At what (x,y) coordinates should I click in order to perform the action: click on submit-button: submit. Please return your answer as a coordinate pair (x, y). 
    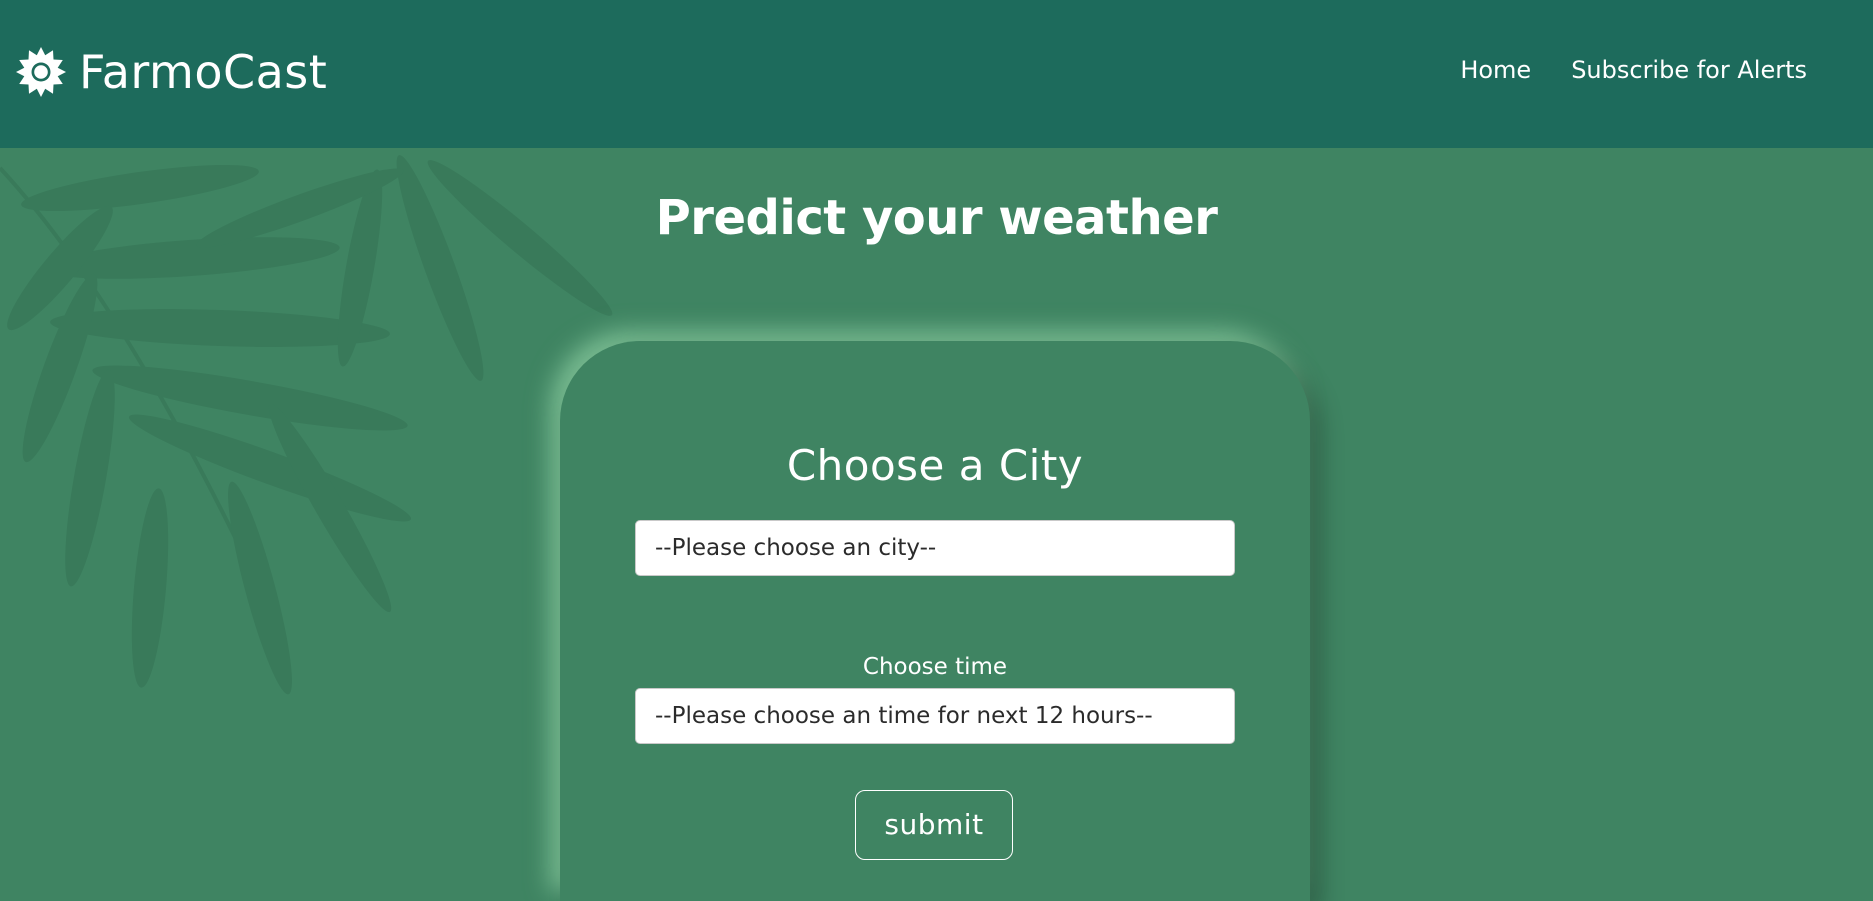
    Looking at the image, I should click on (934, 825).